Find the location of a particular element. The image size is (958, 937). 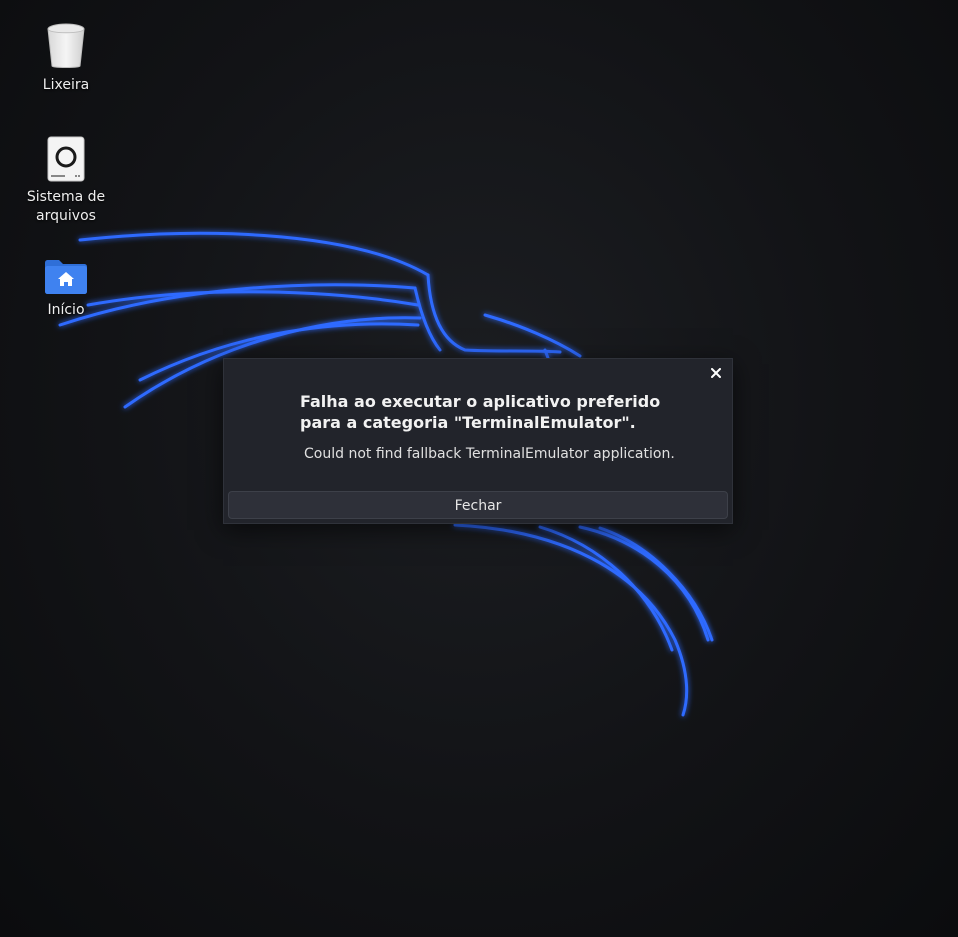

close-dialog-button: Fechar is located at coordinates (478, 505).